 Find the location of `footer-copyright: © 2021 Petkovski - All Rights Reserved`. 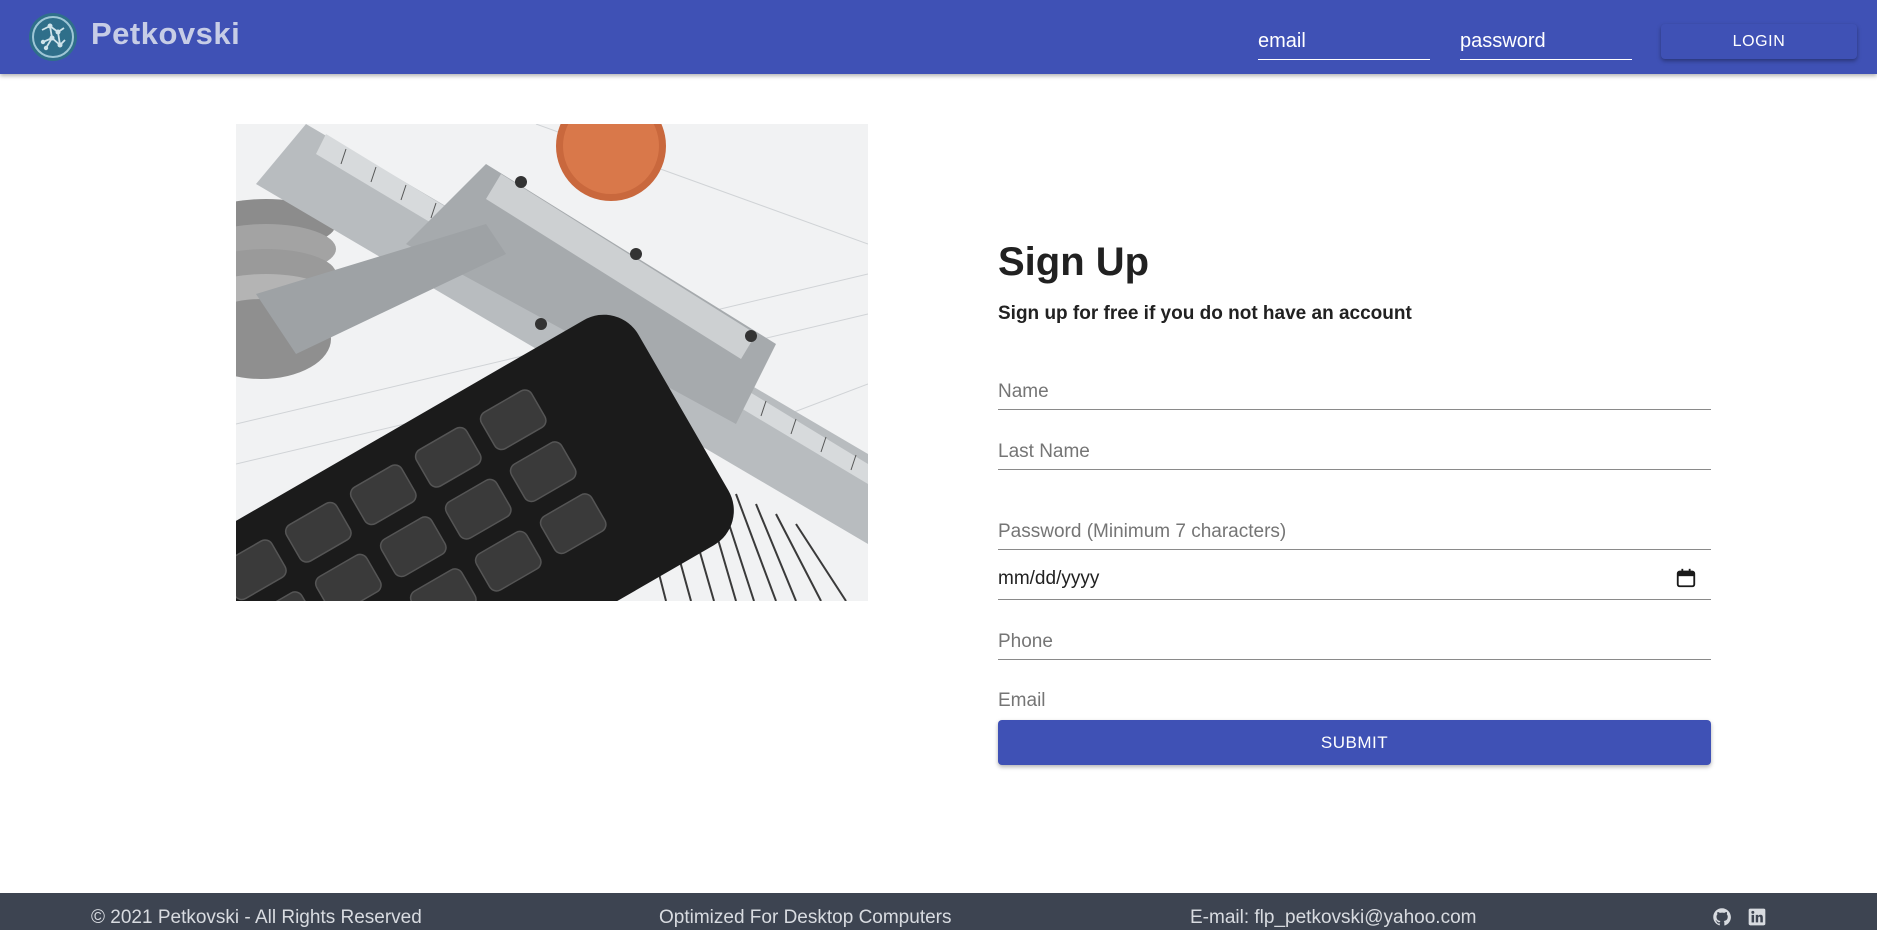

footer-copyright: © 2021 Petkovski - All Rights Reserved is located at coordinates (256, 917).